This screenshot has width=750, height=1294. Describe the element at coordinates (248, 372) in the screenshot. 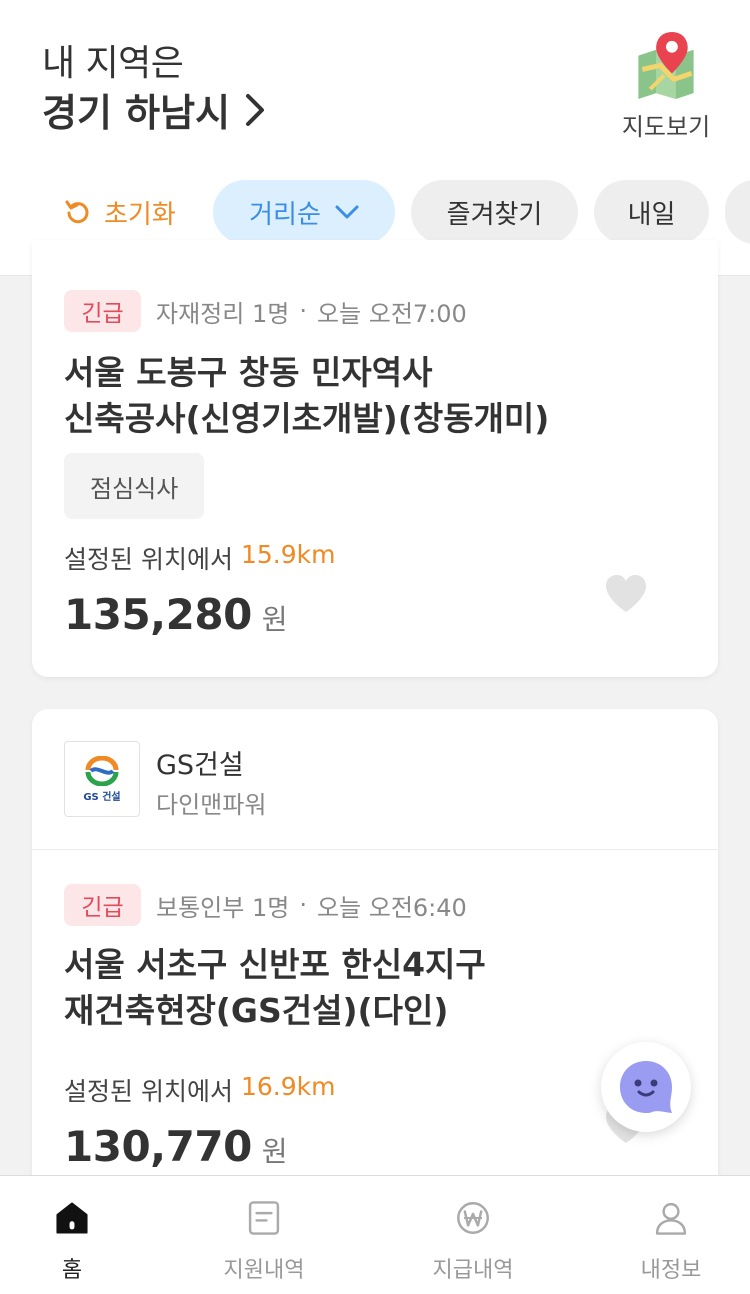

I see `job-title-line: 서울 도봉구 창동 민자역사` at that location.